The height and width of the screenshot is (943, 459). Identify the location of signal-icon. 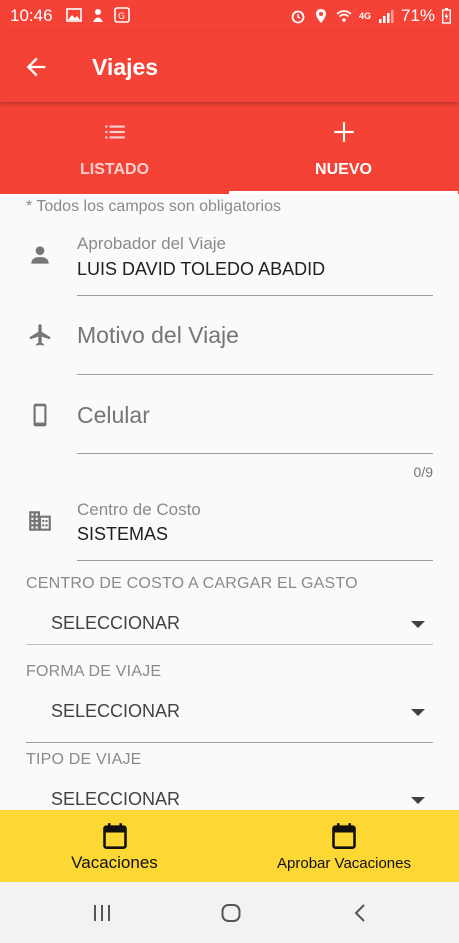
(386, 16).